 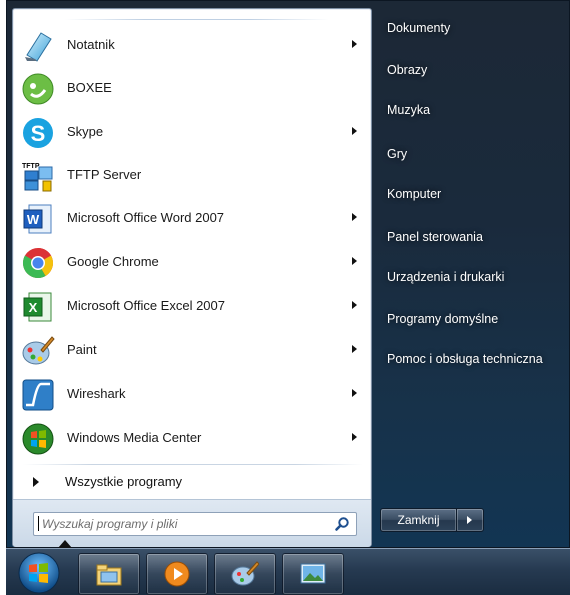 What do you see at coordinates (342, 524) in the screenshot?
I see `search-icon` at bounding box center [342, 524].